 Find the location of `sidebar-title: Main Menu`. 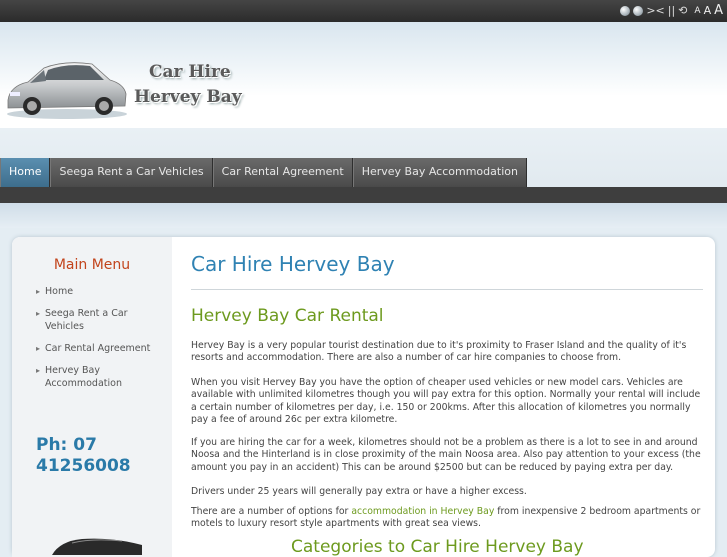

sidebar-title: Main Menu is located at coordinates (92, 265).